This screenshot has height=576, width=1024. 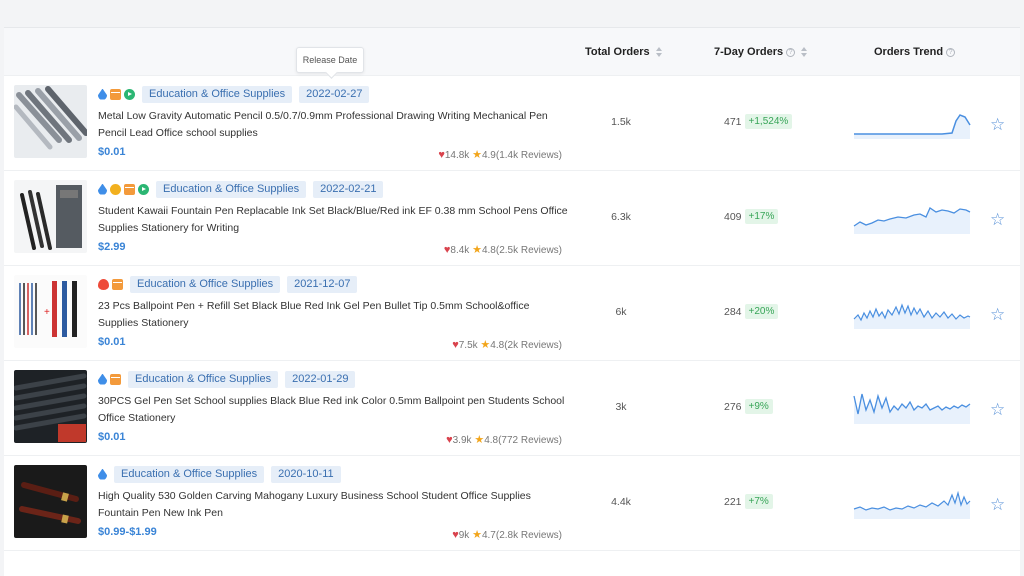 I want to click on seven-day-orders-value: 276, so click(x=733, y=406).